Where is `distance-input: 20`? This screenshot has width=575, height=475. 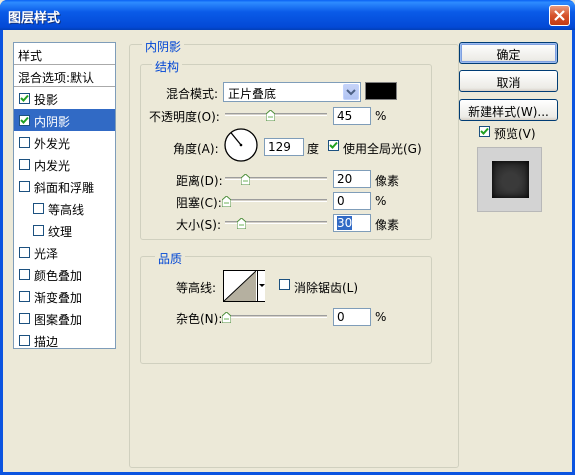
distance-input: 20 is located at coordinates (352, 179).